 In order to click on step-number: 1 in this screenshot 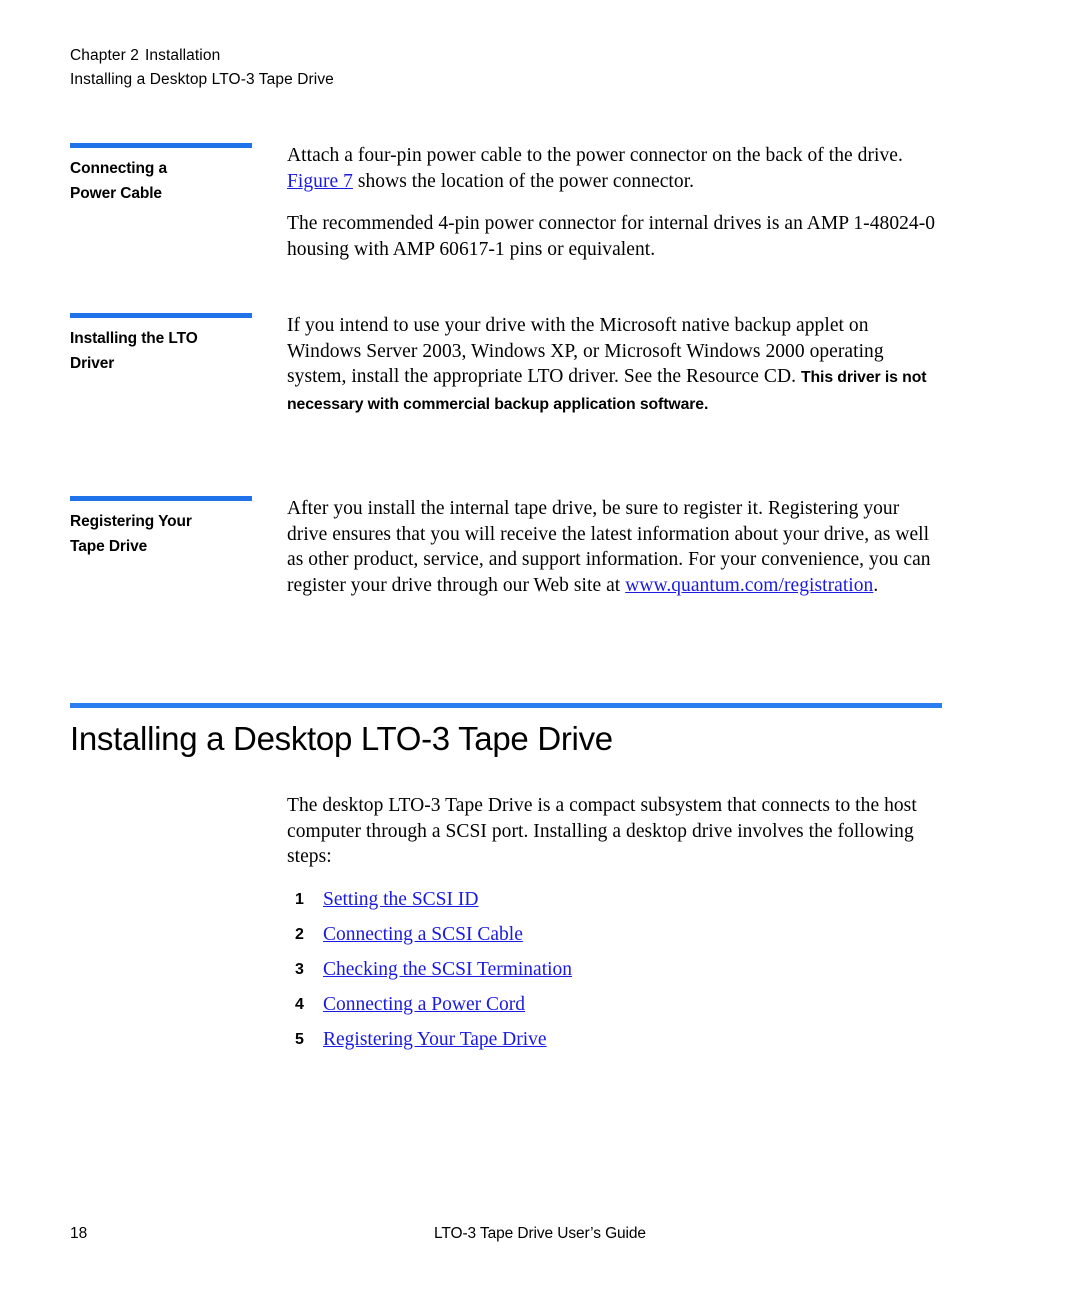, I will do `click(299, 899)`.